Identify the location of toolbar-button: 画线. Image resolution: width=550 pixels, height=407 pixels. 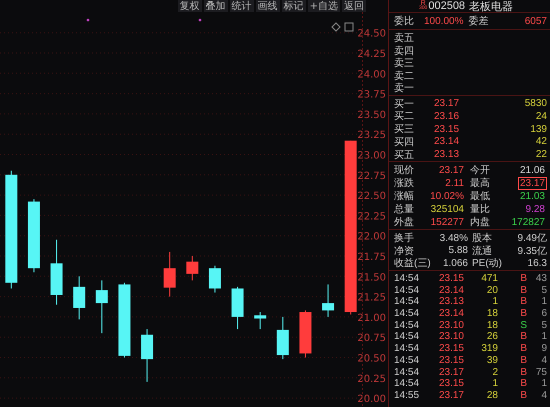
(268, 6).